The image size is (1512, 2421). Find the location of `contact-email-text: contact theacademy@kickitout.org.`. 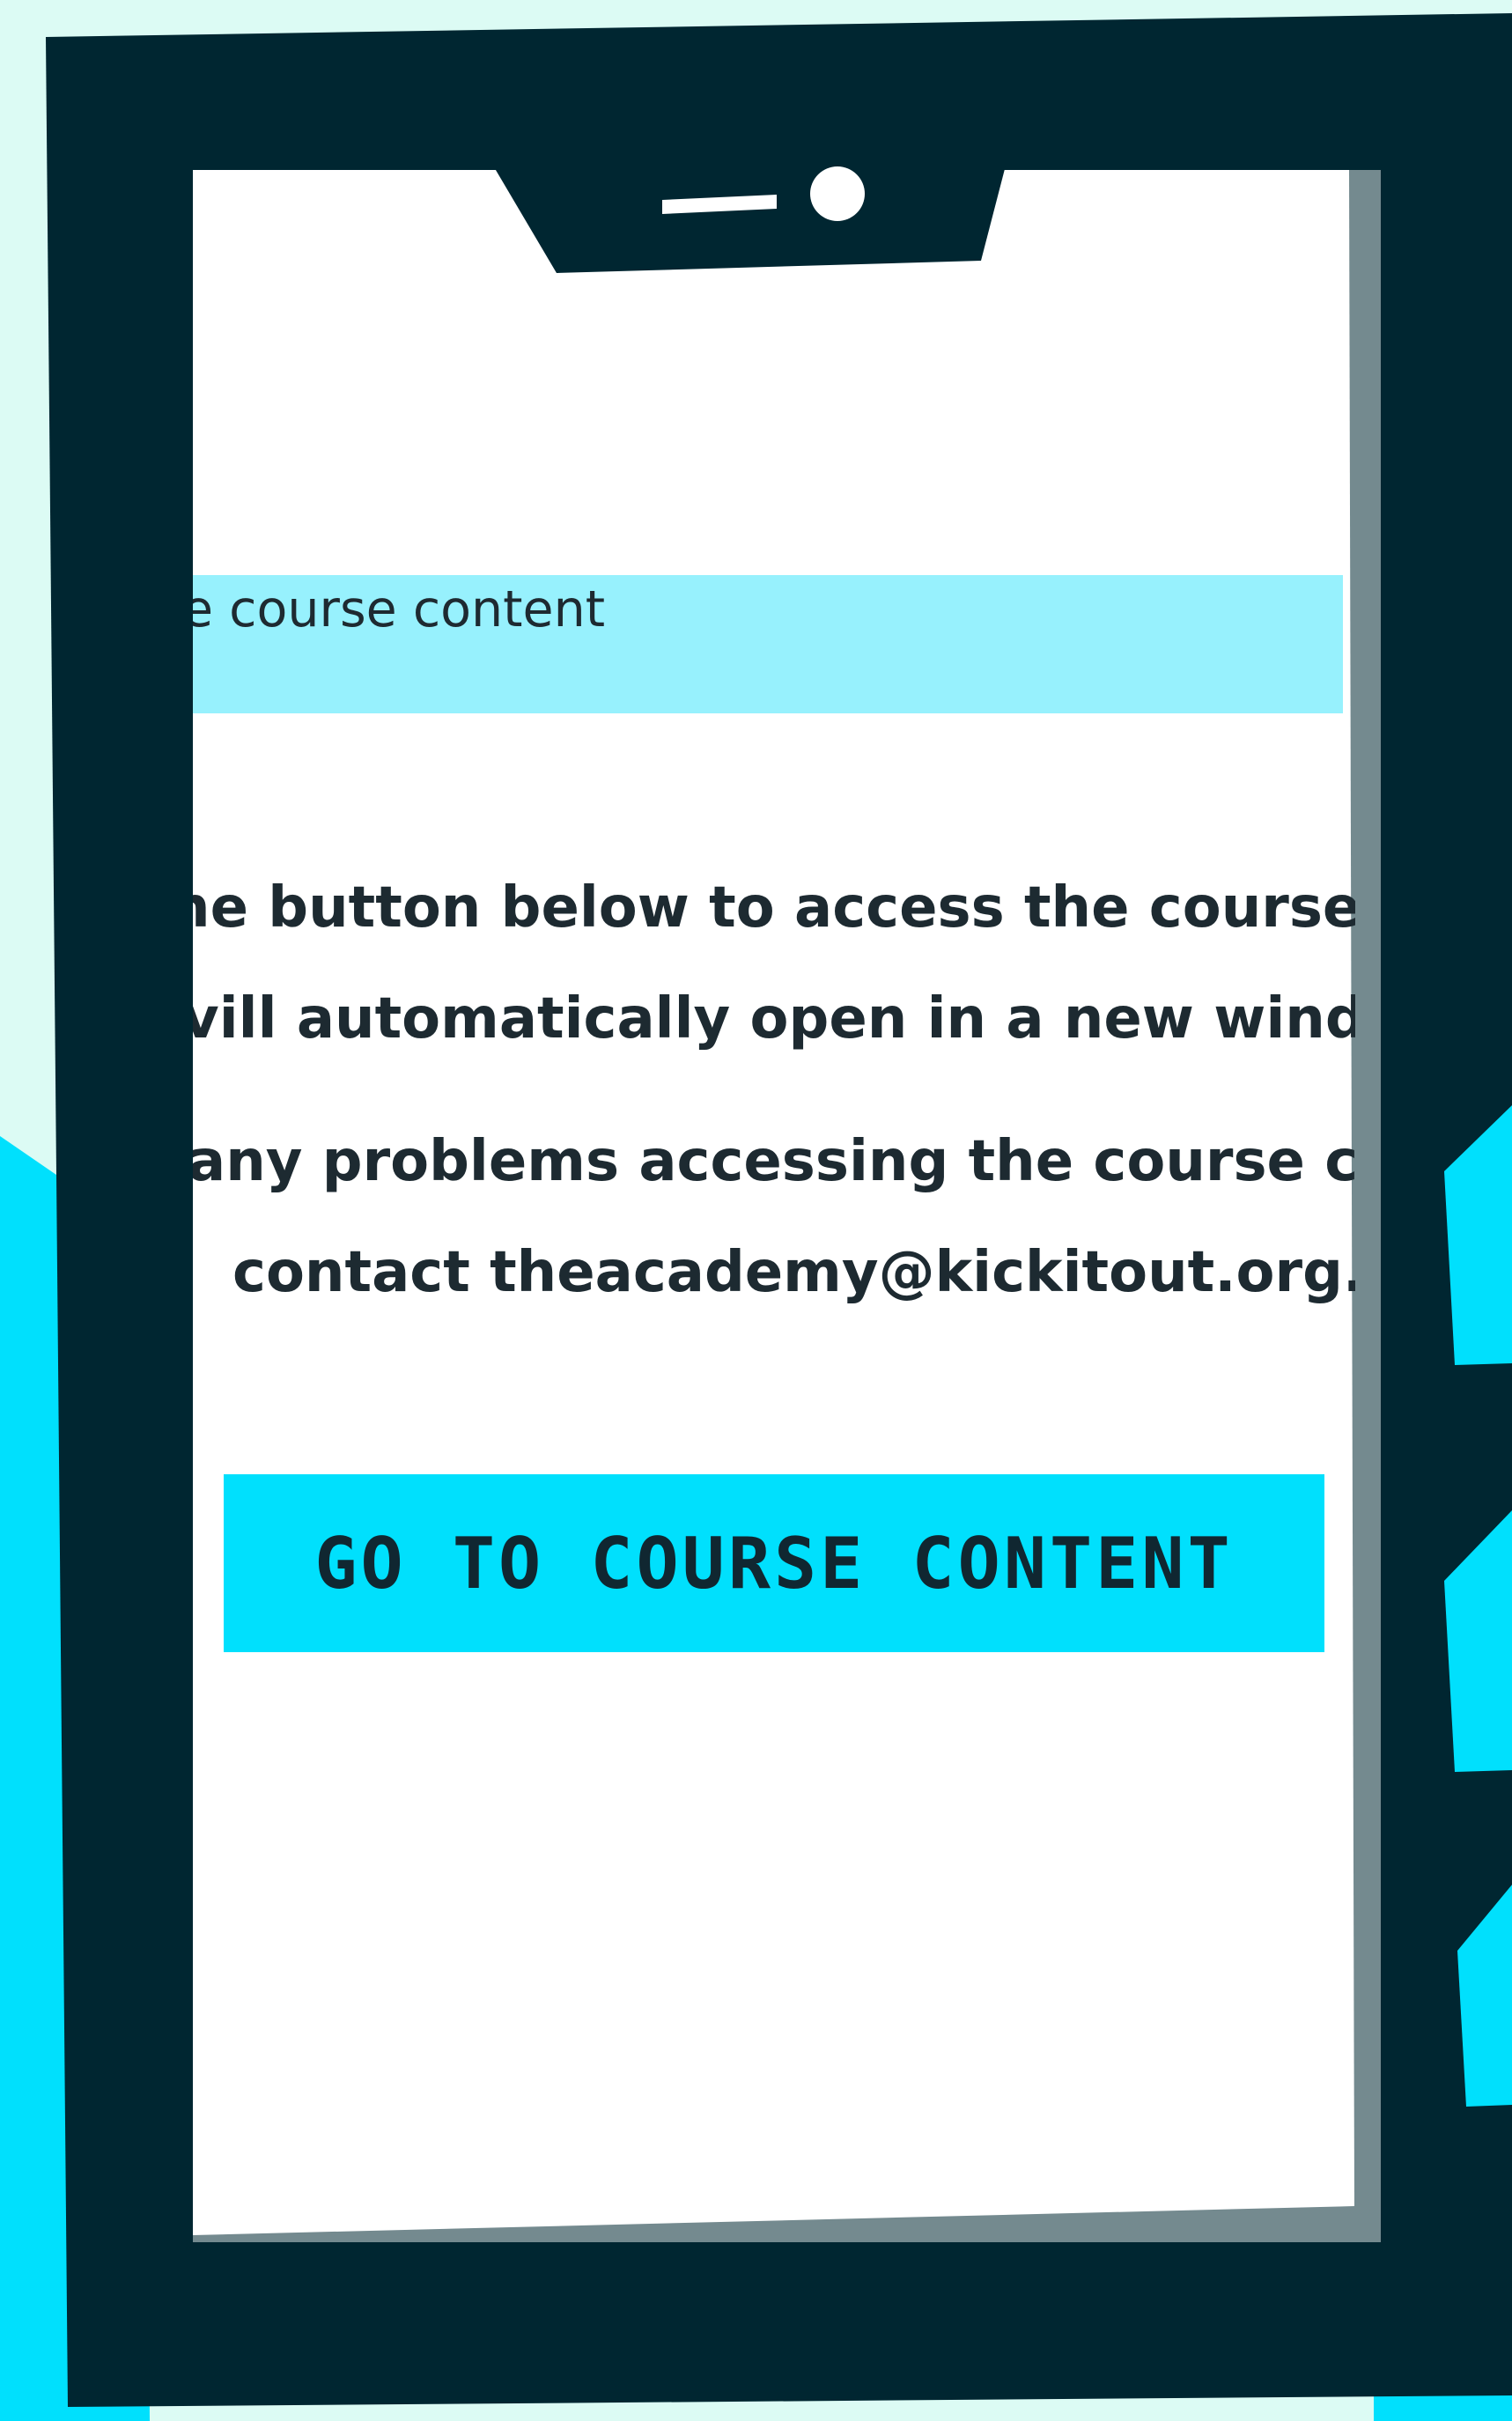

contact-email-text: contact theacademy@kickitout.org. is located at coordinates (794, 1272).